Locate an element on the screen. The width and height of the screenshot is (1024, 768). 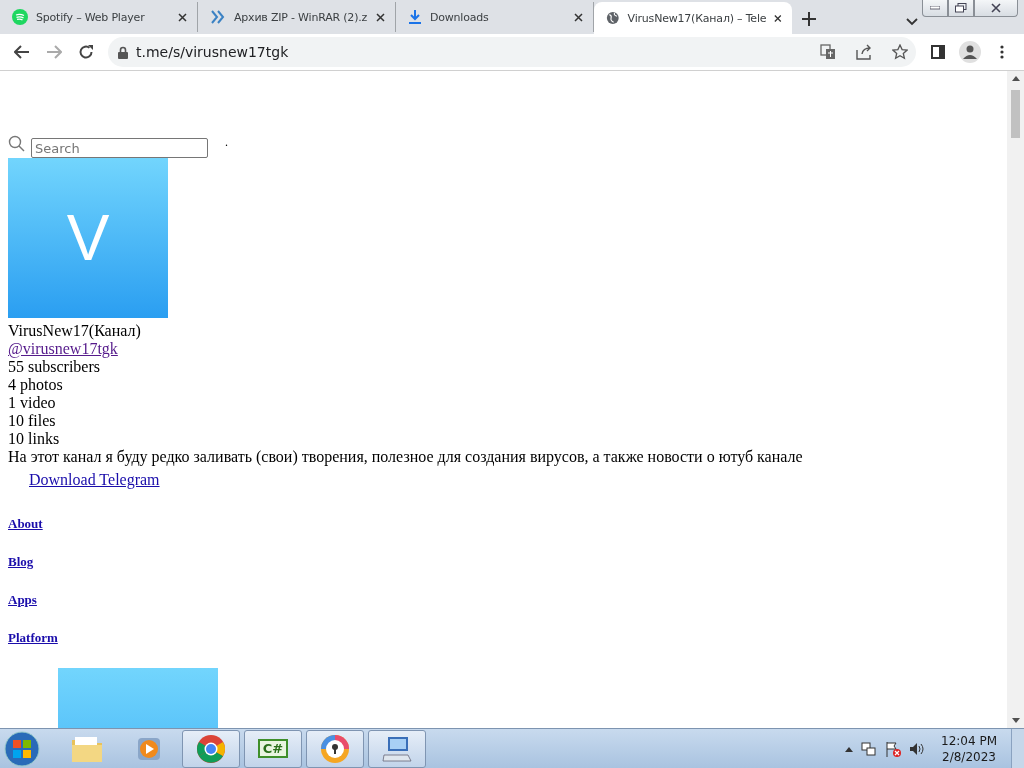
footer-link: Apps is located at coordinates (22, 600).